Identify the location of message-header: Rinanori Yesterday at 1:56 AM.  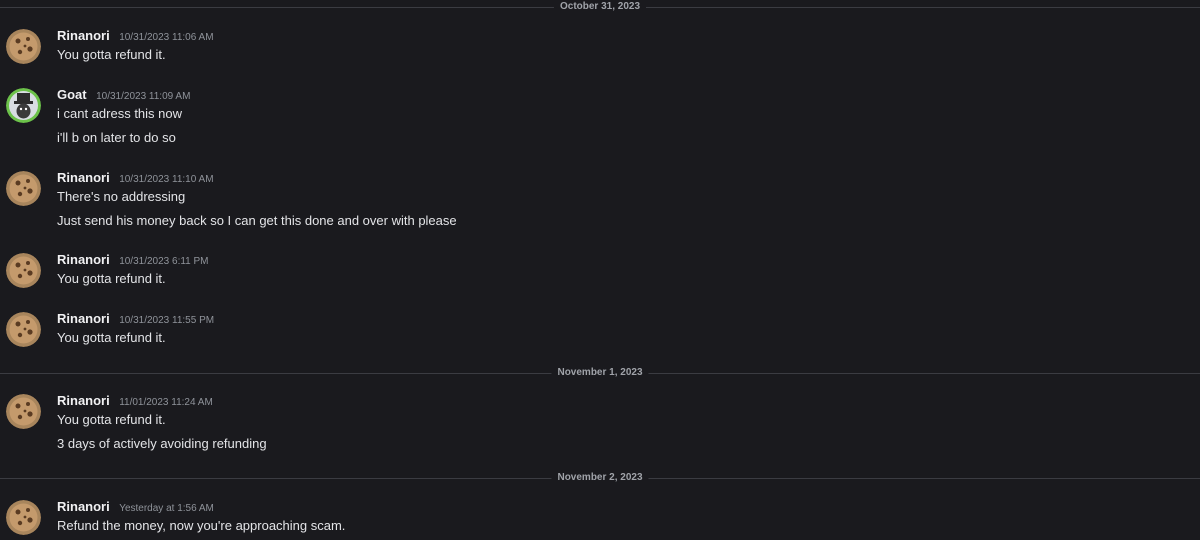
(135, 507).